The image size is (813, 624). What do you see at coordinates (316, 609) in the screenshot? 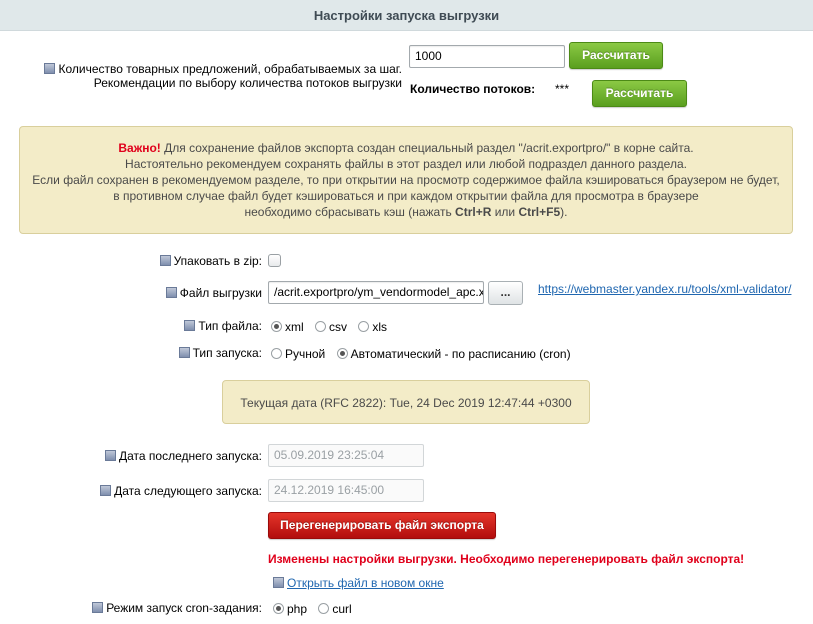
I see `cron-mode-options: php curl` at bounding box center [316, 609].